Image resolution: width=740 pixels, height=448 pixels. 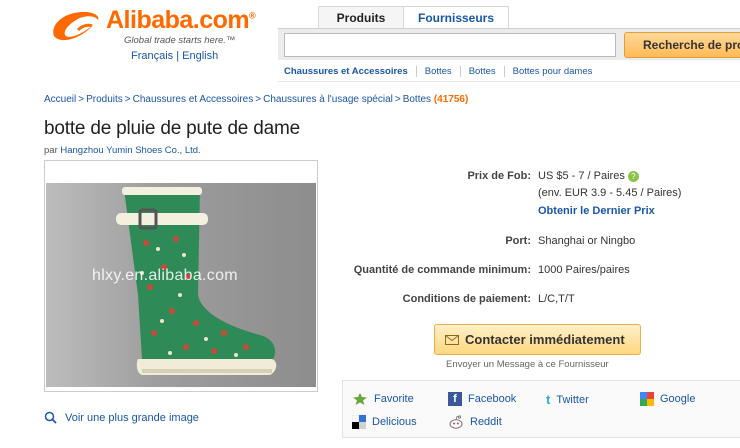 What do you see at coordinates (552, 71) in the screenshot?
I see `subcategory-item: Bottes pour dames` at bounding box center [552, 71].